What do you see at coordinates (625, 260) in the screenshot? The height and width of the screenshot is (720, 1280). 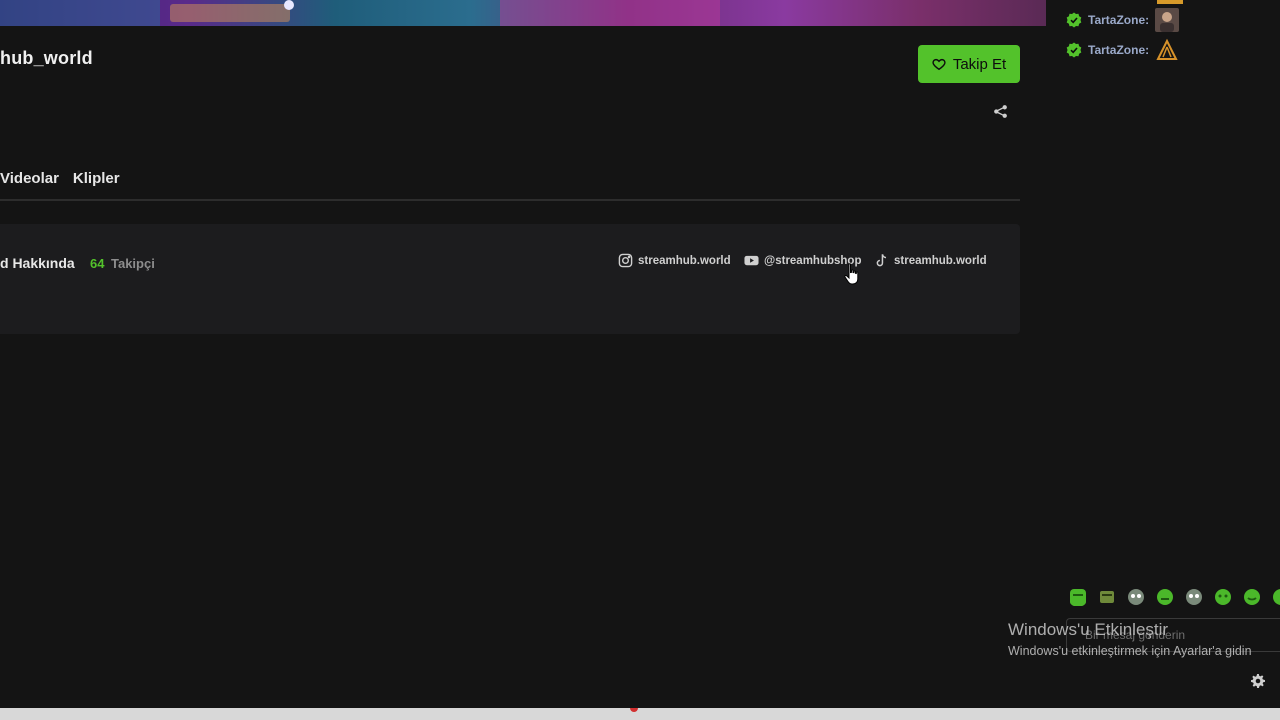 I see `instagram-icon` at bounding box center [625, 260].